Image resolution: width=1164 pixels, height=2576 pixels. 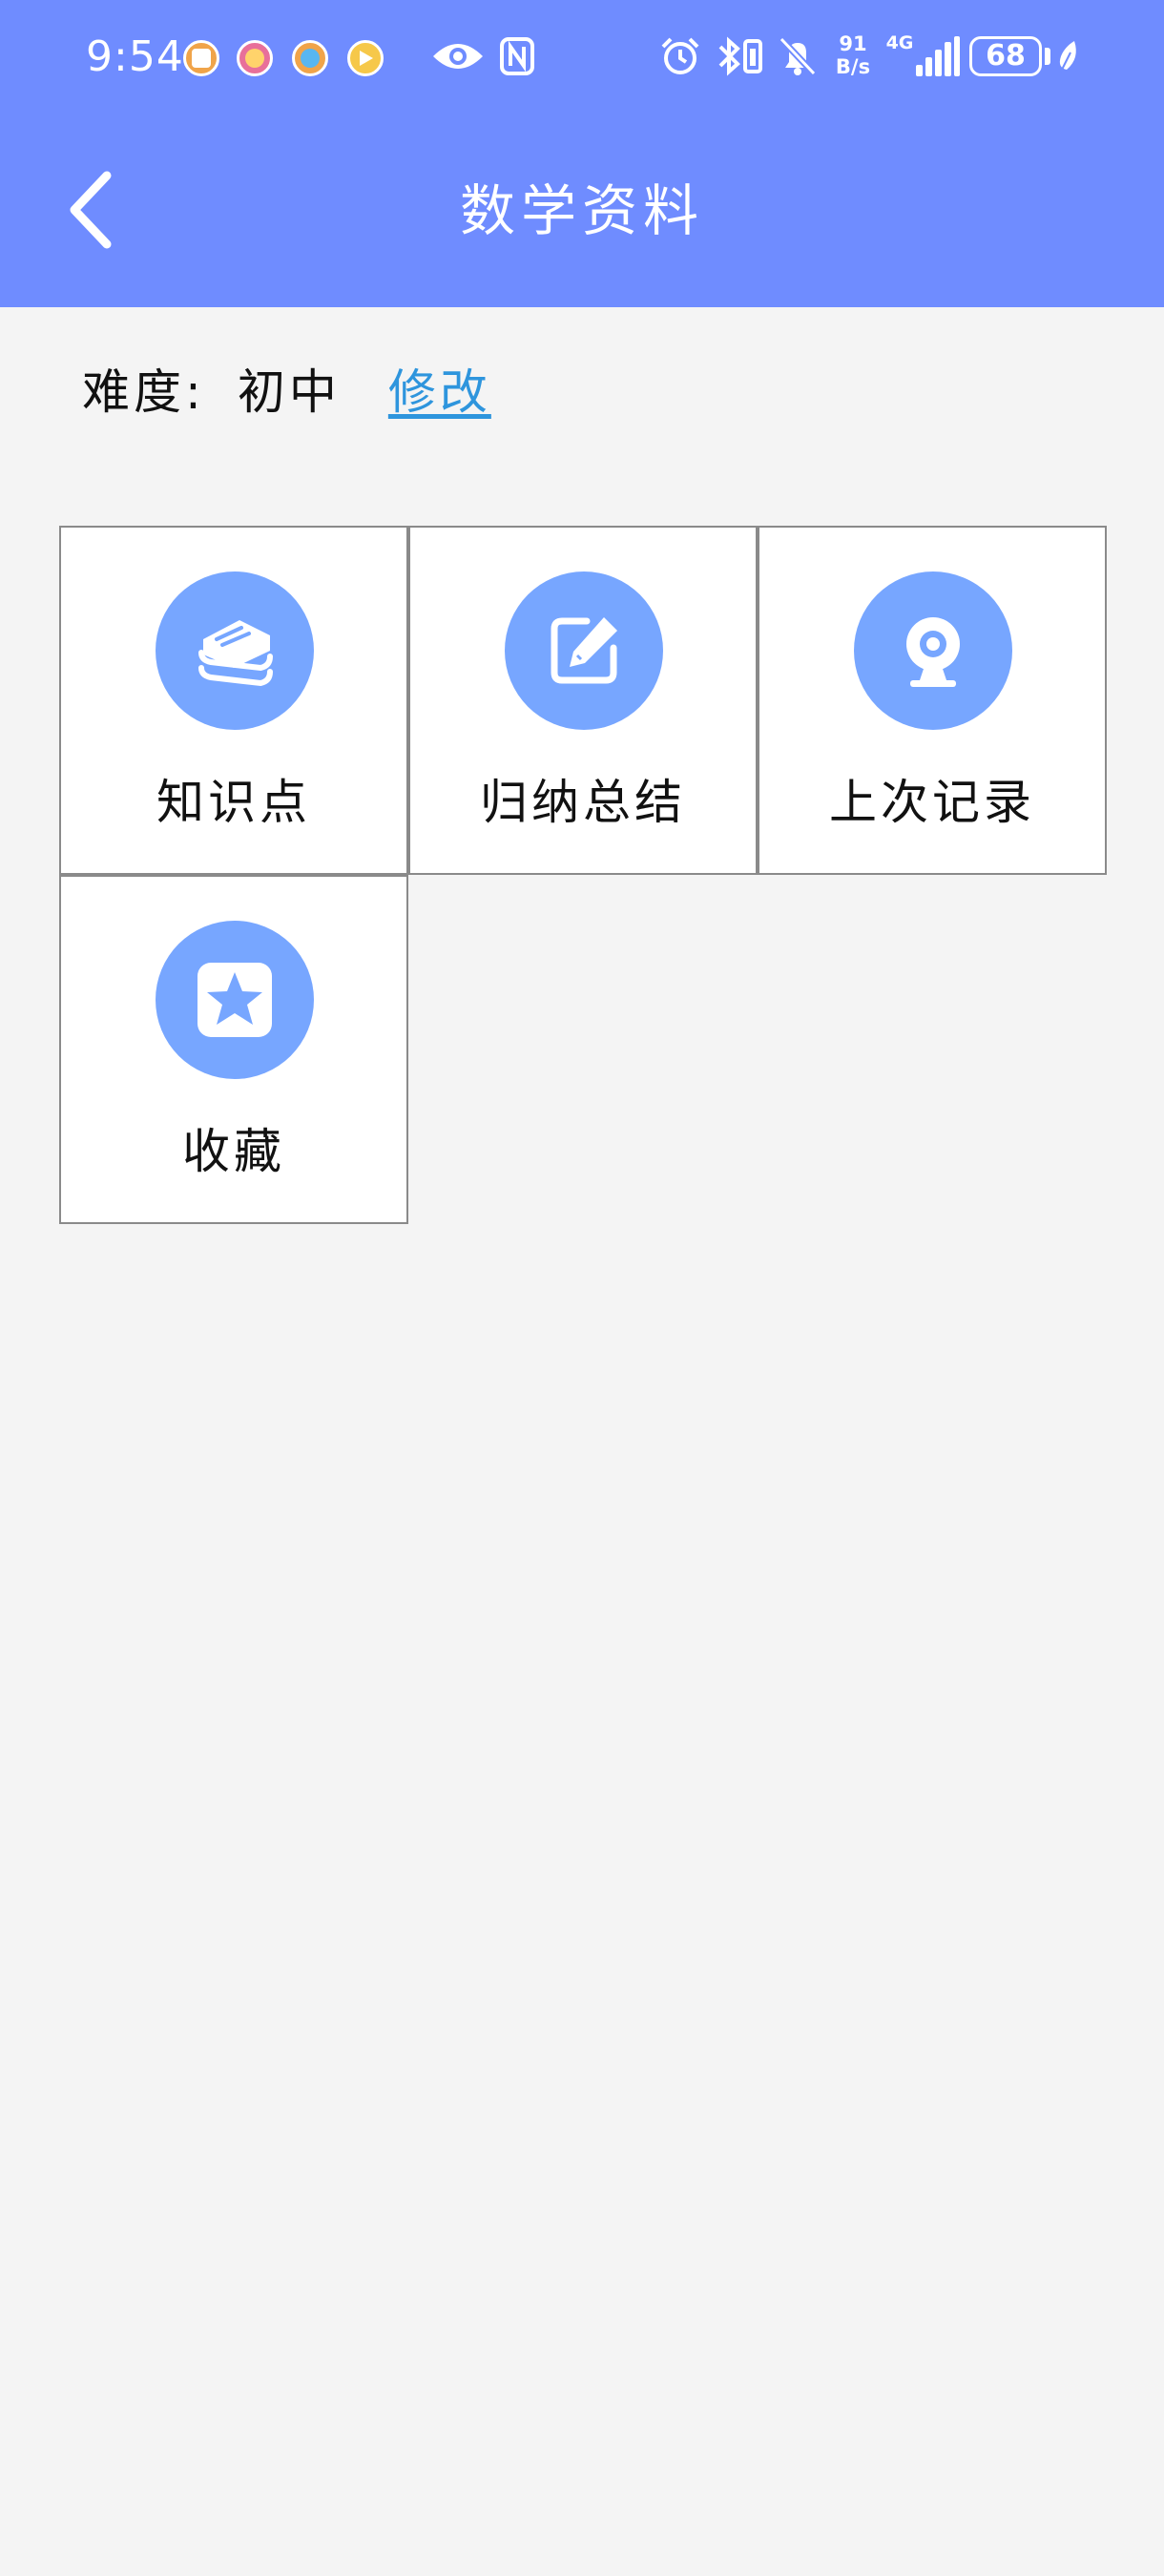 I want to click on network-type: 4G, so click(x=900, y=42).